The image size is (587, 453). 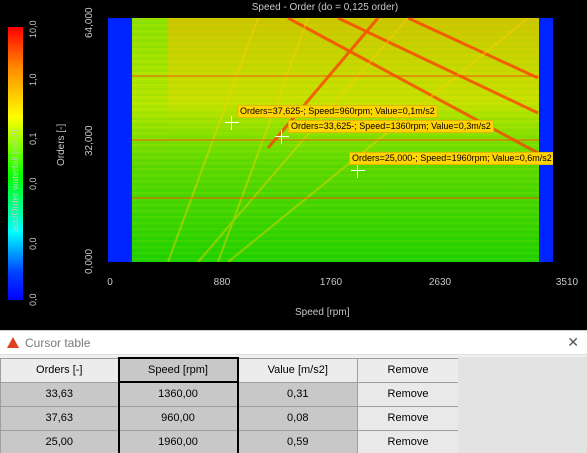 I want to click on colorbar-title: acc/Order waterfall [m/s2], so click(x=15, y=180).